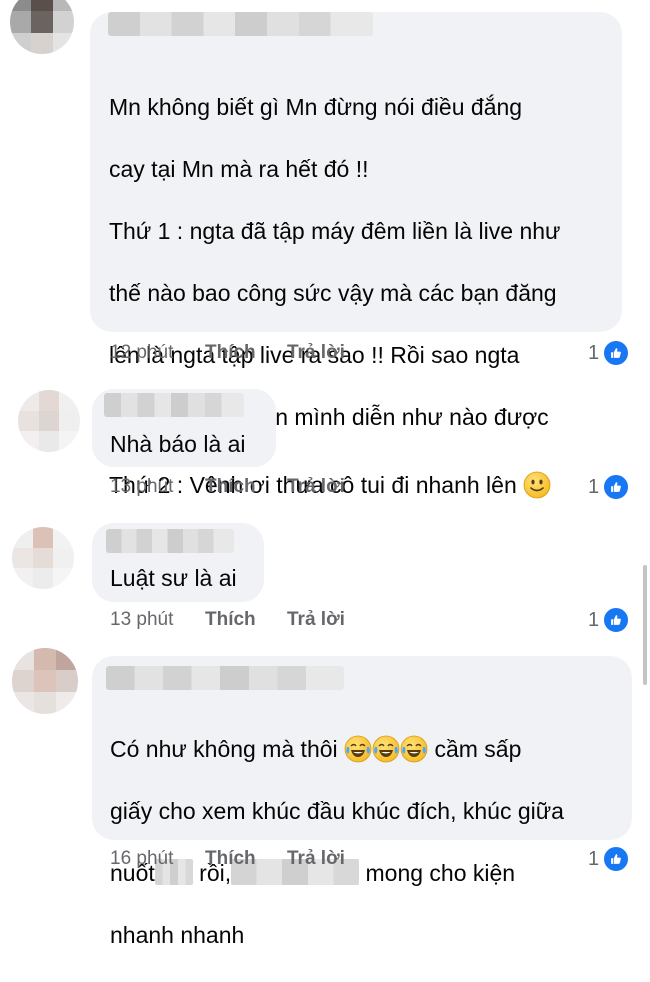 This screenshot has height=982, width=650. Describe the element at coordinates (537, 485) in the screenshot. I see `slightly-smiling-face-icon` at that location.